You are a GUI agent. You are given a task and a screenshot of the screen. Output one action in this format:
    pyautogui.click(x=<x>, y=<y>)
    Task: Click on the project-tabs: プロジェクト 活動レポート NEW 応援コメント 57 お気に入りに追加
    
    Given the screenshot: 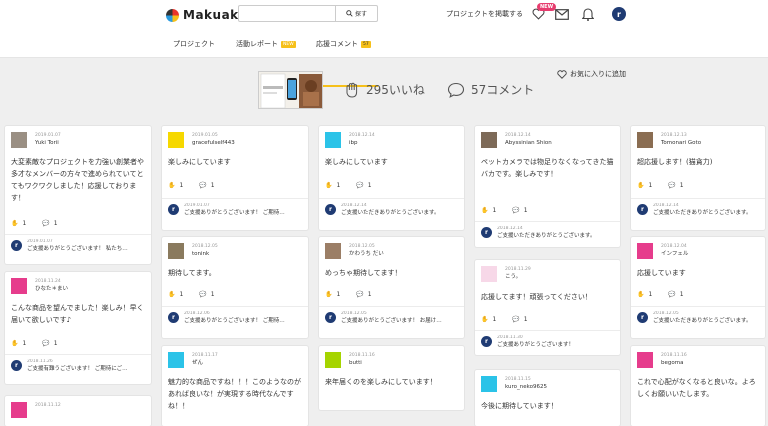 What is the action you would take?
    pyautogui.click(x=384, y=58)
    